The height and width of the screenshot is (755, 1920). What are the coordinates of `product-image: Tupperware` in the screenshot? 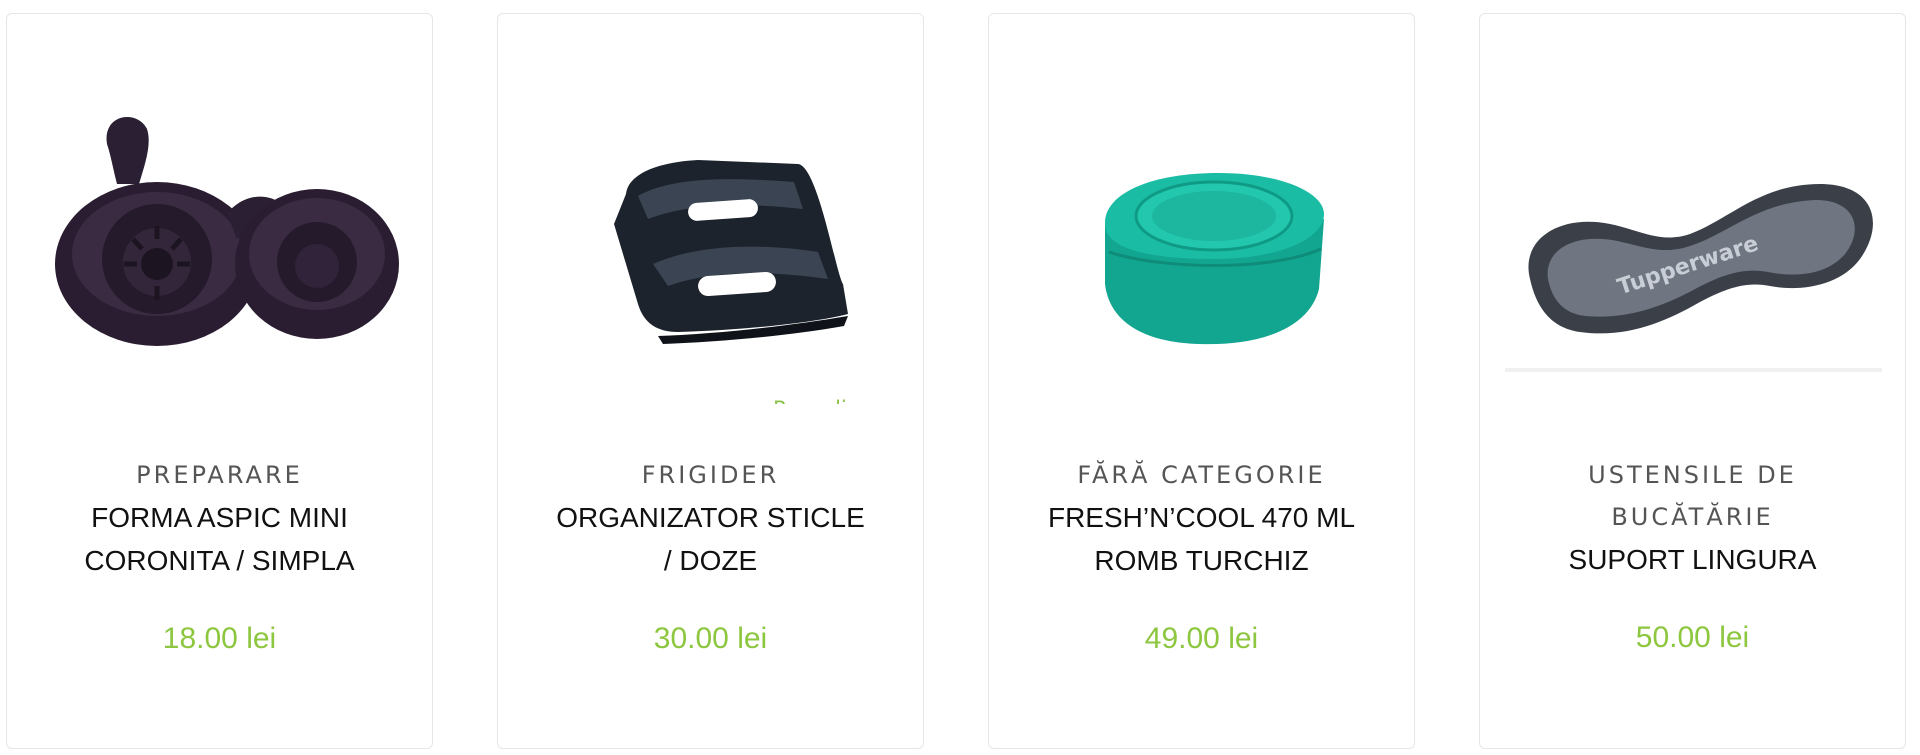 It's located at (1693, 239).